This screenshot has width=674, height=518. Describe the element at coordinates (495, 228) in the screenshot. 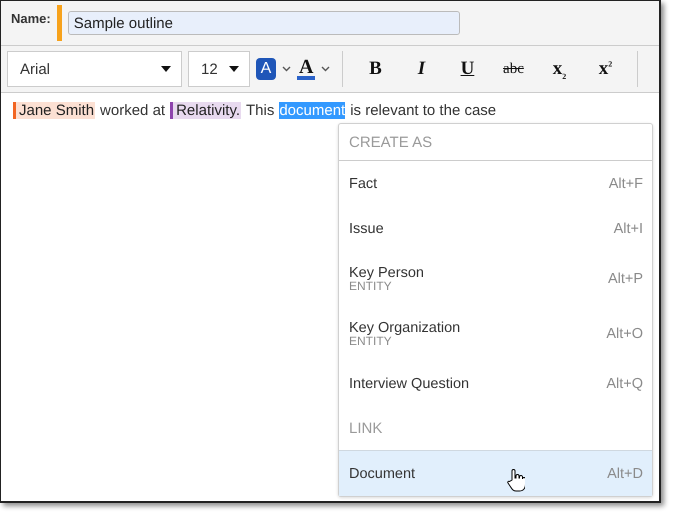

I see `menu-item: Issue Alt+I` at that location.